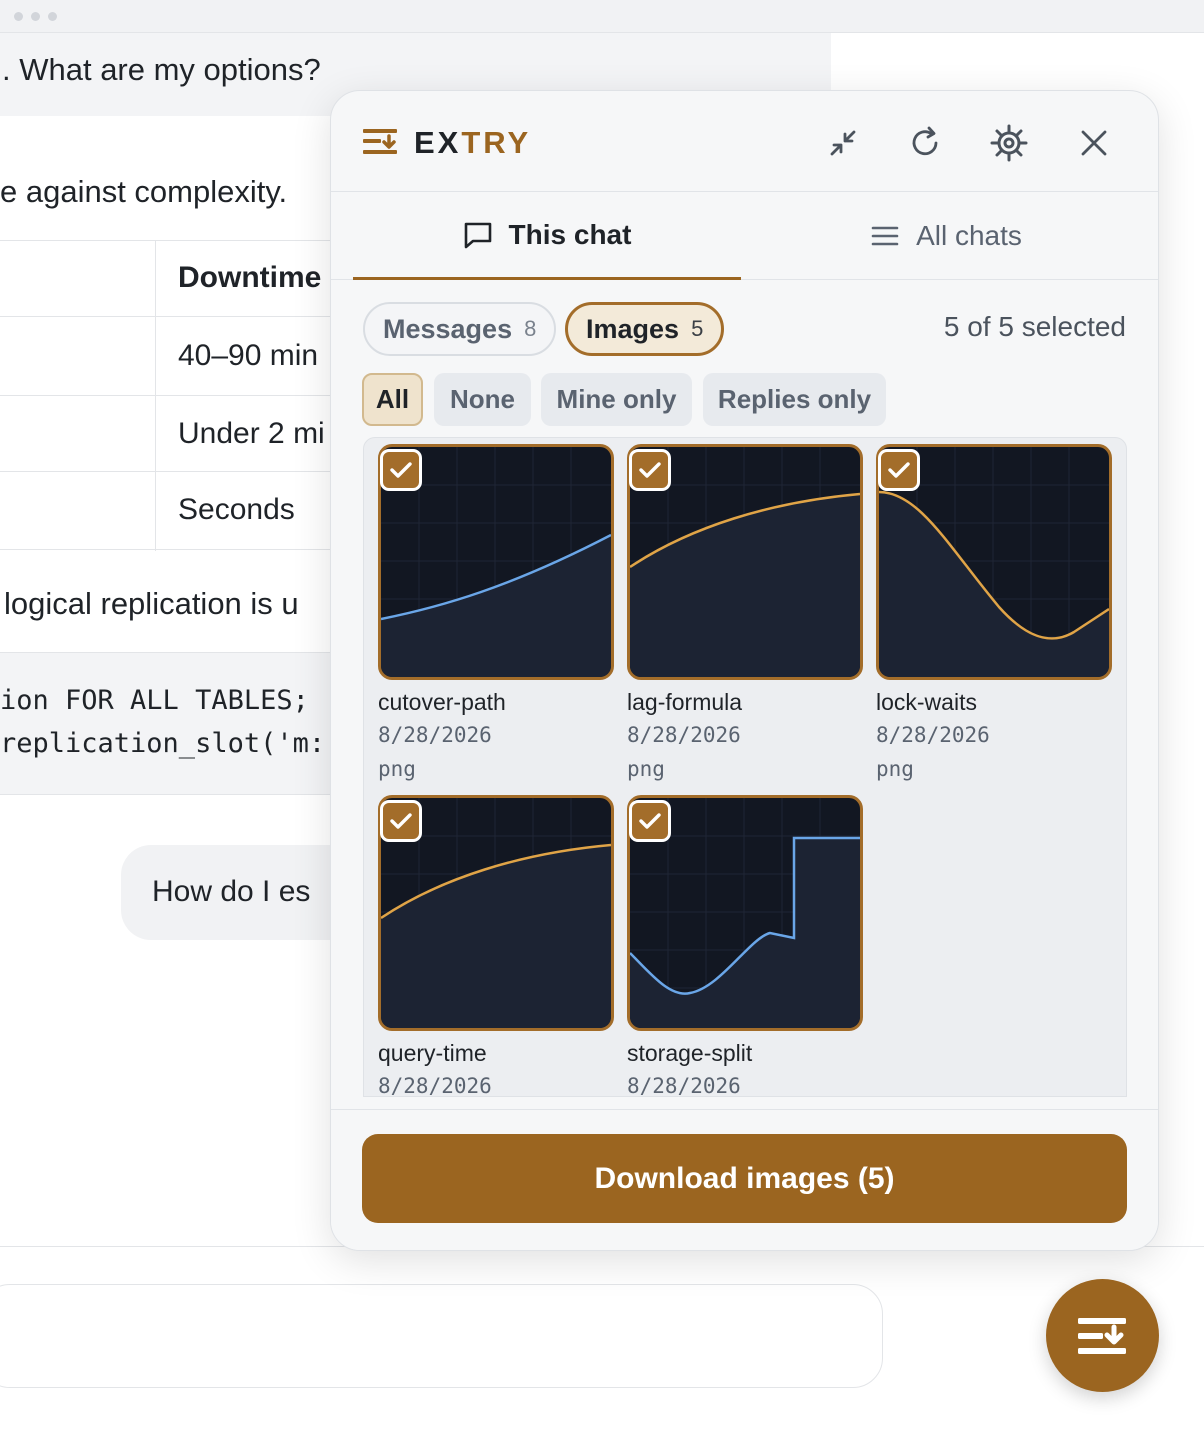 The height and width of the screenshot is (1437, 1204). I want to click on comparison-table: Downtime 40–90 min Under 2 mi Seconds, so click(172, 395).